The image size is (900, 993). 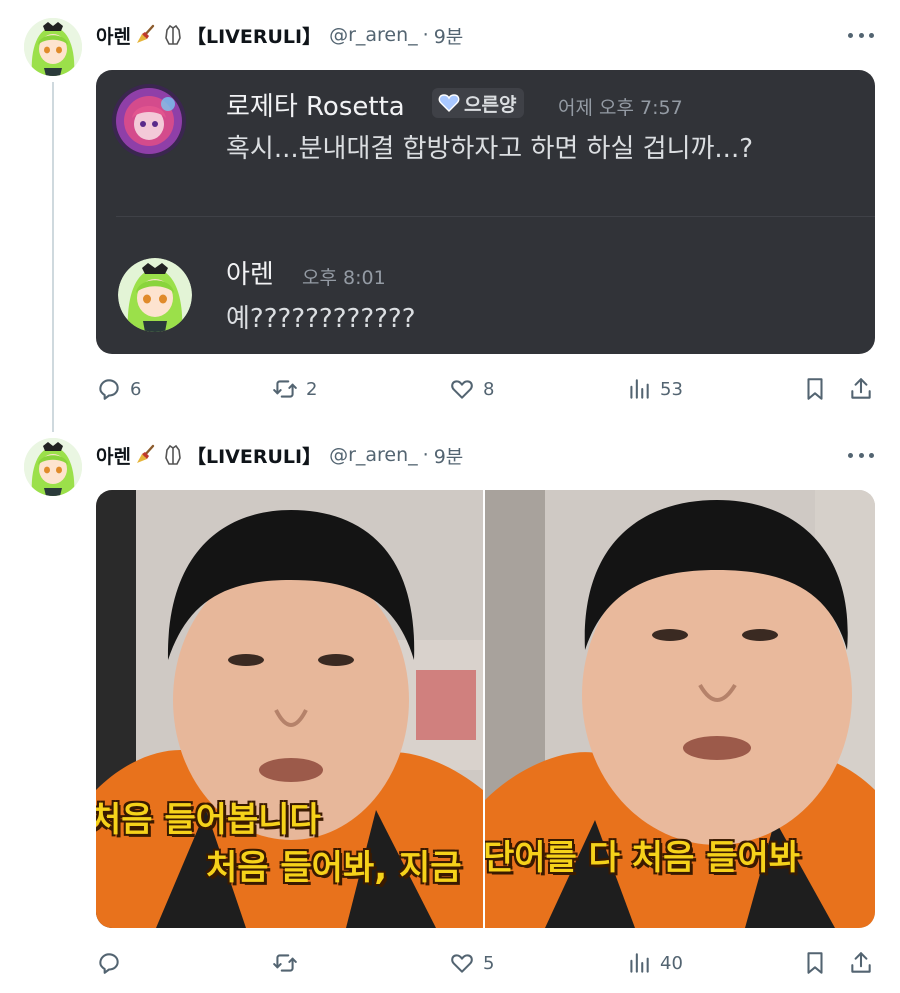 I want to click on role-badge: 으른양, so click(x=478, y=103).